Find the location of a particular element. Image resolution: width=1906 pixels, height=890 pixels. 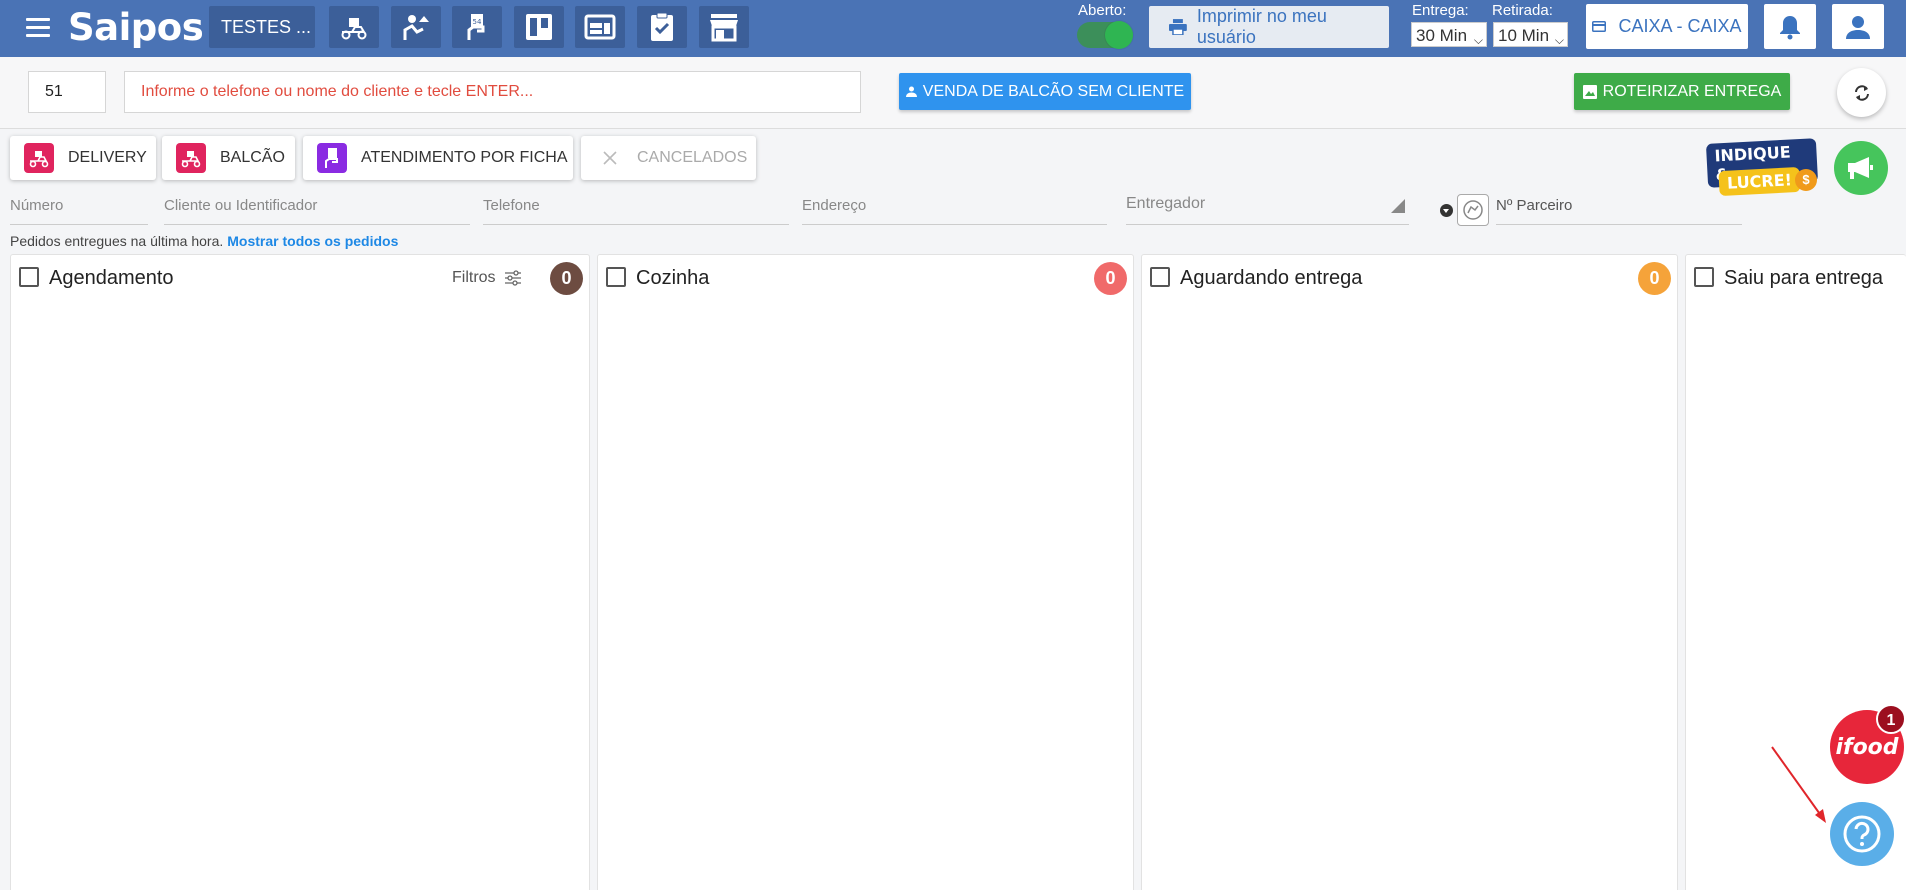

print-user-button: Imprimir no meu usuário is located at coordinates (1269, 27).